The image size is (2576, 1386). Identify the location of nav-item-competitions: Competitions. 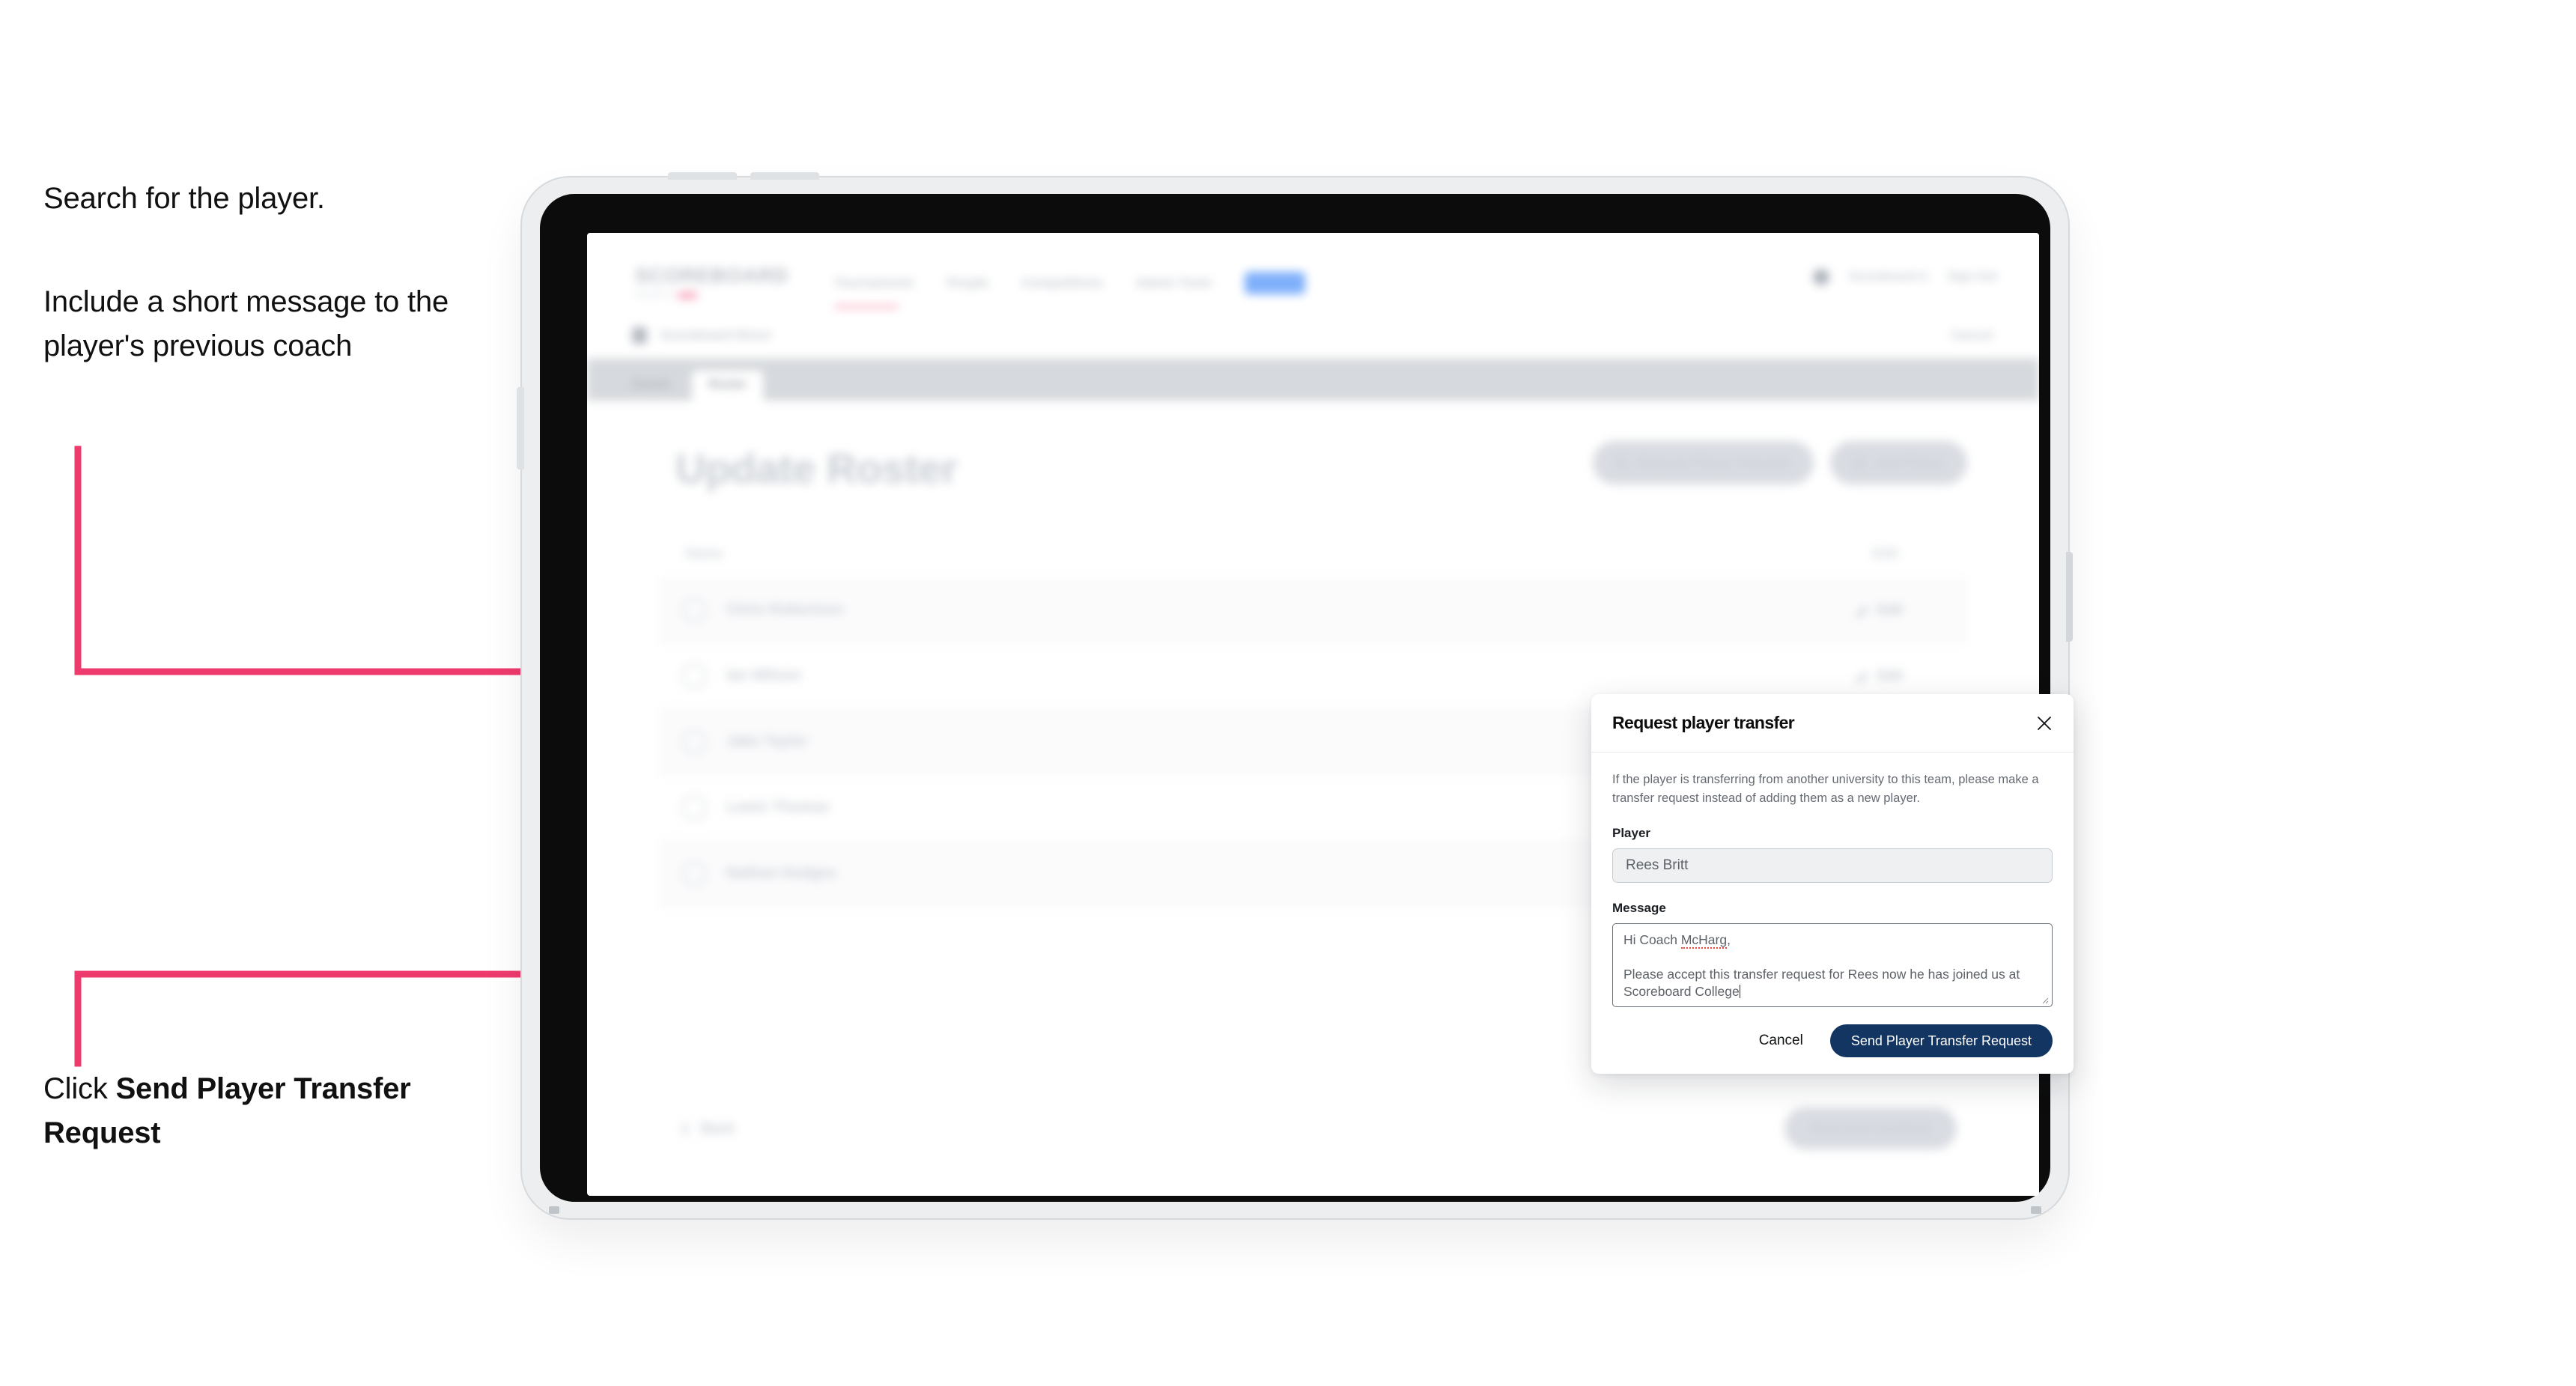
(1062, 283).